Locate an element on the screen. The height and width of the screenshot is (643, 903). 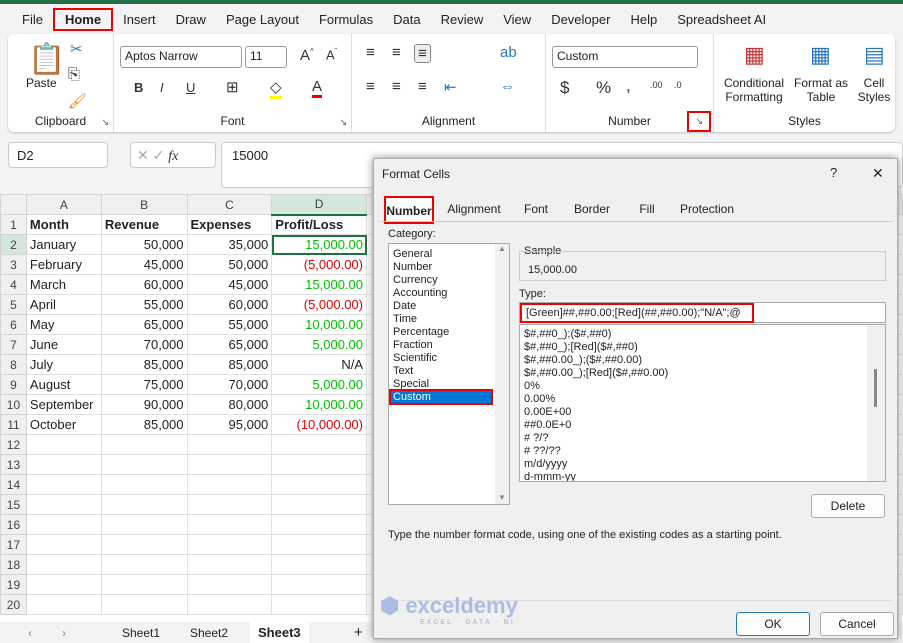
fill-color-icon: ◇ is located at coordinates (276, 88).